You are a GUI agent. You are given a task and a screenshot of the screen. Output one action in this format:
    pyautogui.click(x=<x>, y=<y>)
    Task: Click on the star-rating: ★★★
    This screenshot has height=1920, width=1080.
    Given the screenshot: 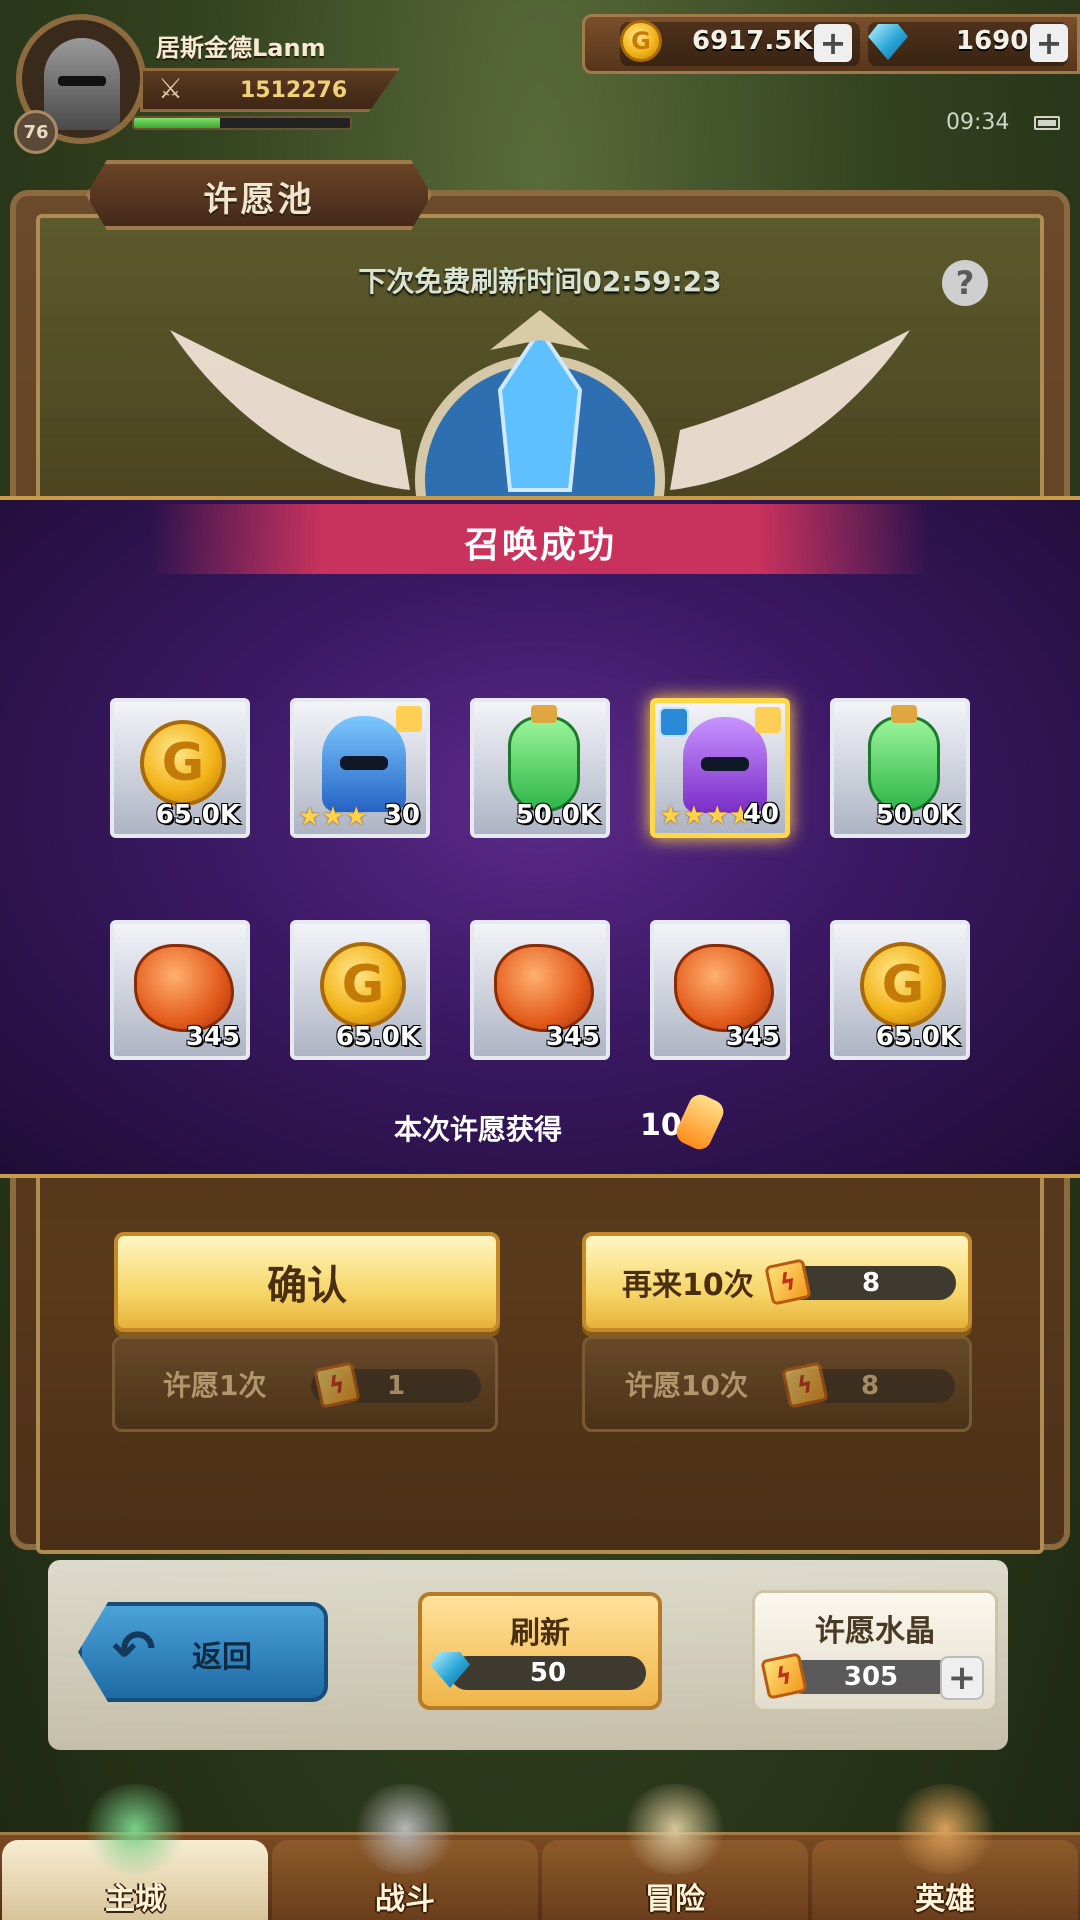 What is the action you would take?
    pyautogui.click(x=333, y=817)
    